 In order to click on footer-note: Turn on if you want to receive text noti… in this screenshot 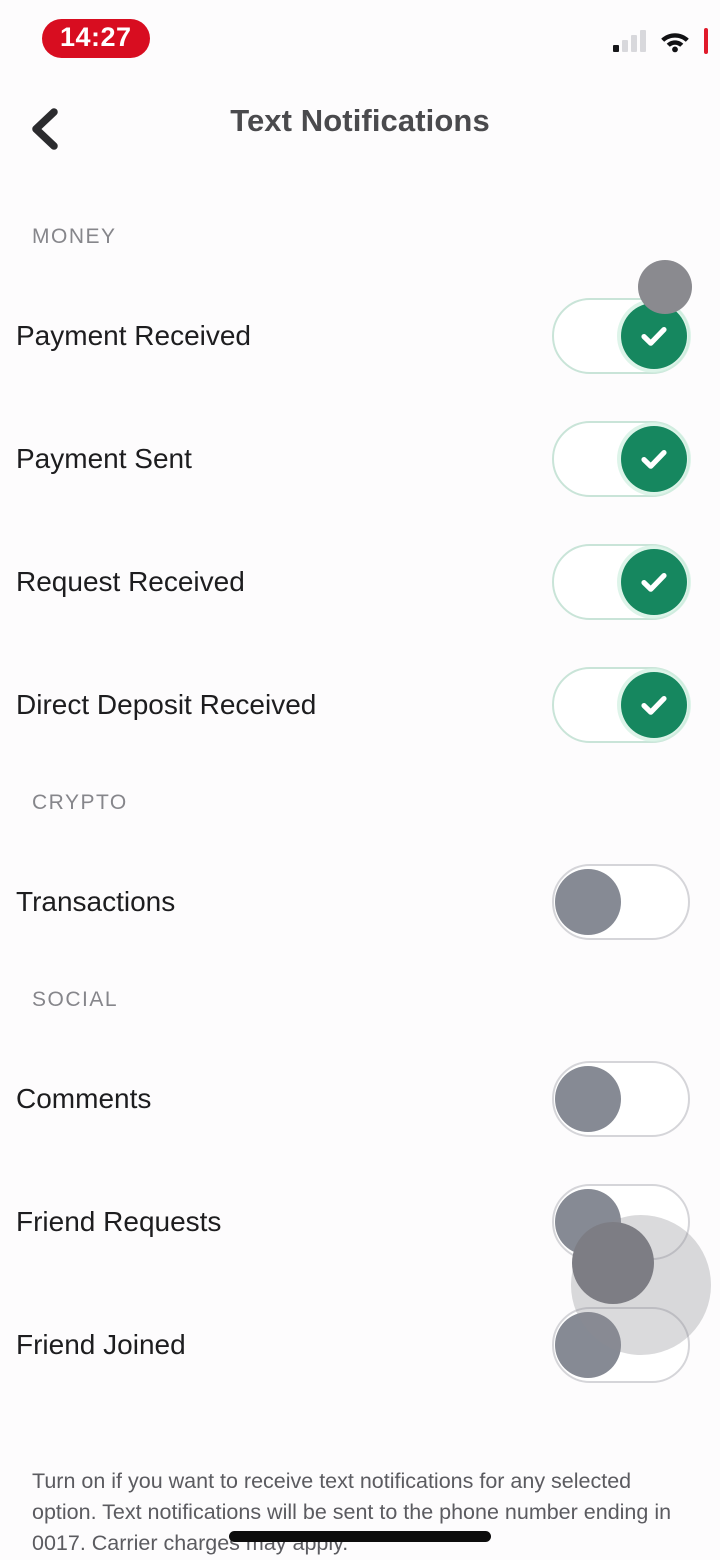, I will do `click(352, 1512)`.